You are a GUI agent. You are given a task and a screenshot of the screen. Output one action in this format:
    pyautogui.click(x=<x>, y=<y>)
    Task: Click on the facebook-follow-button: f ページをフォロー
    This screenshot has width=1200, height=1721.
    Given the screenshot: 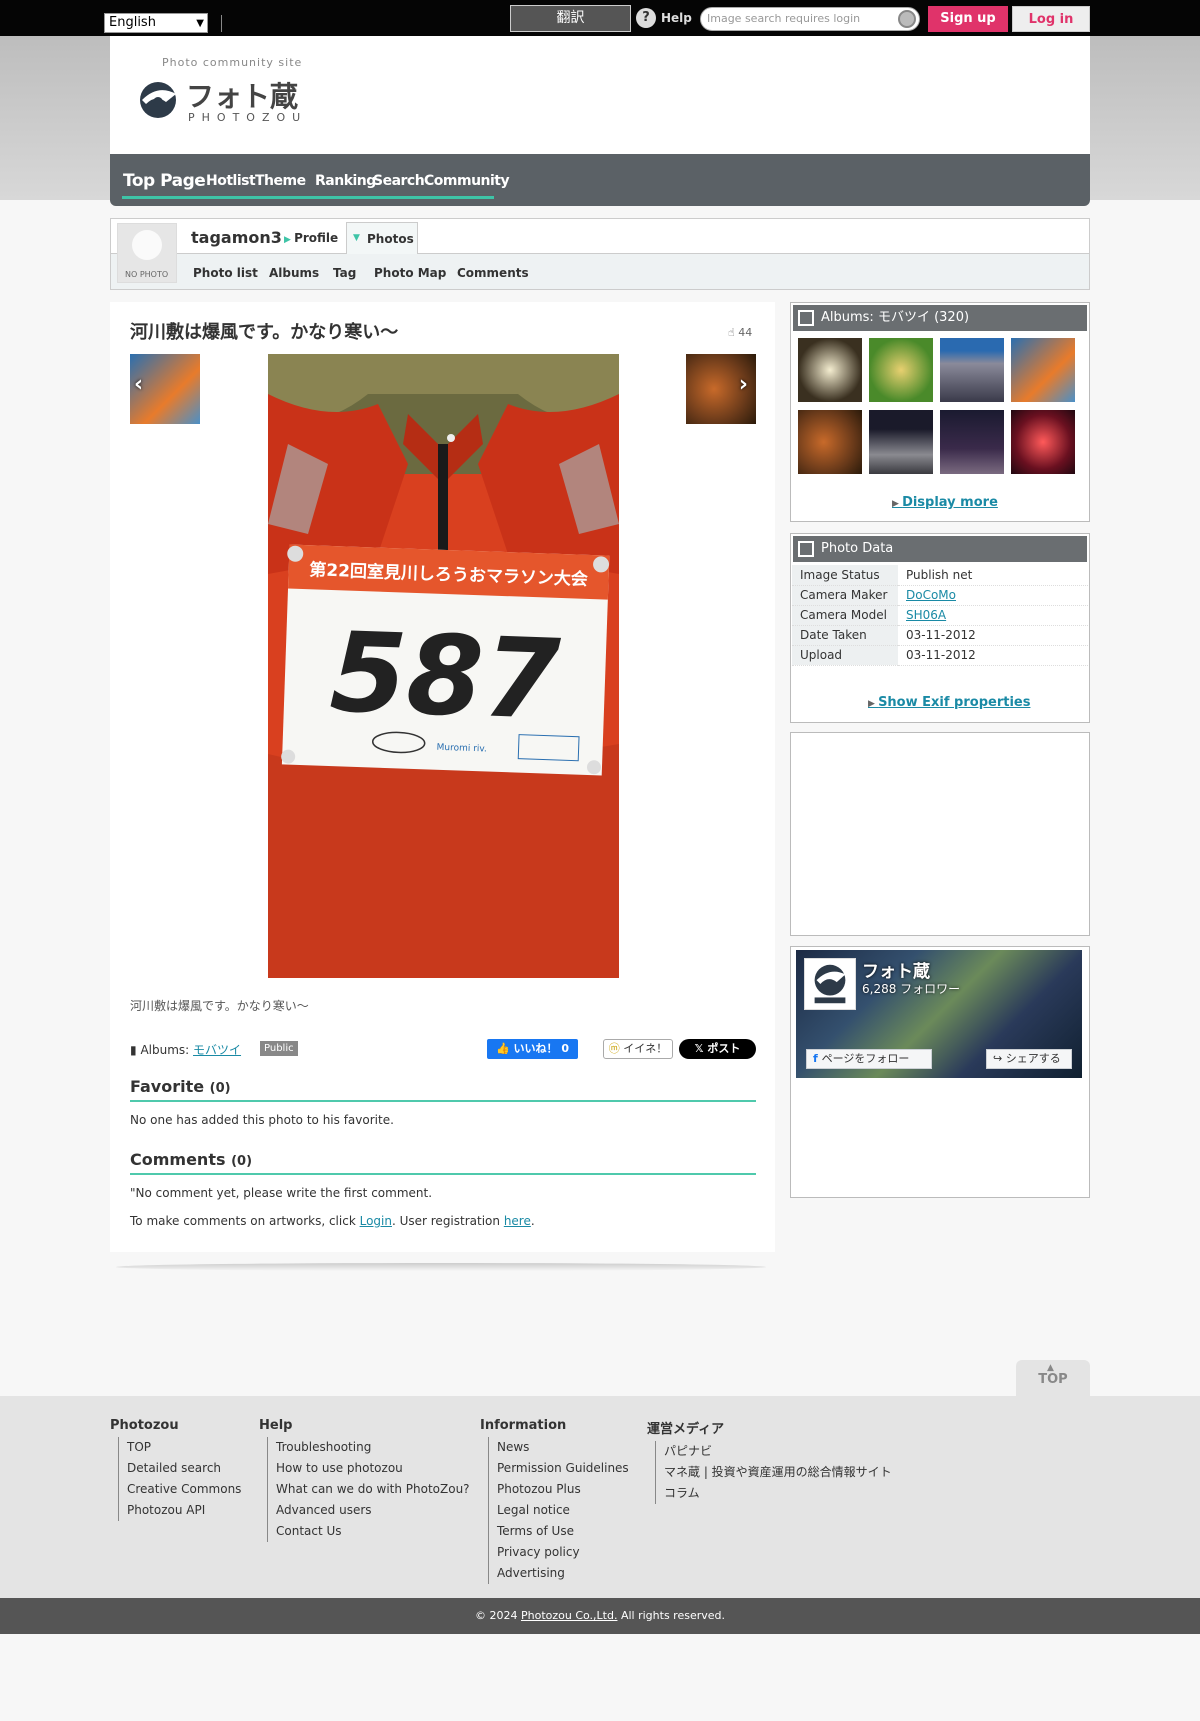 What is the action you would take?
    pyautogui.click(x=869, y=1059)
    